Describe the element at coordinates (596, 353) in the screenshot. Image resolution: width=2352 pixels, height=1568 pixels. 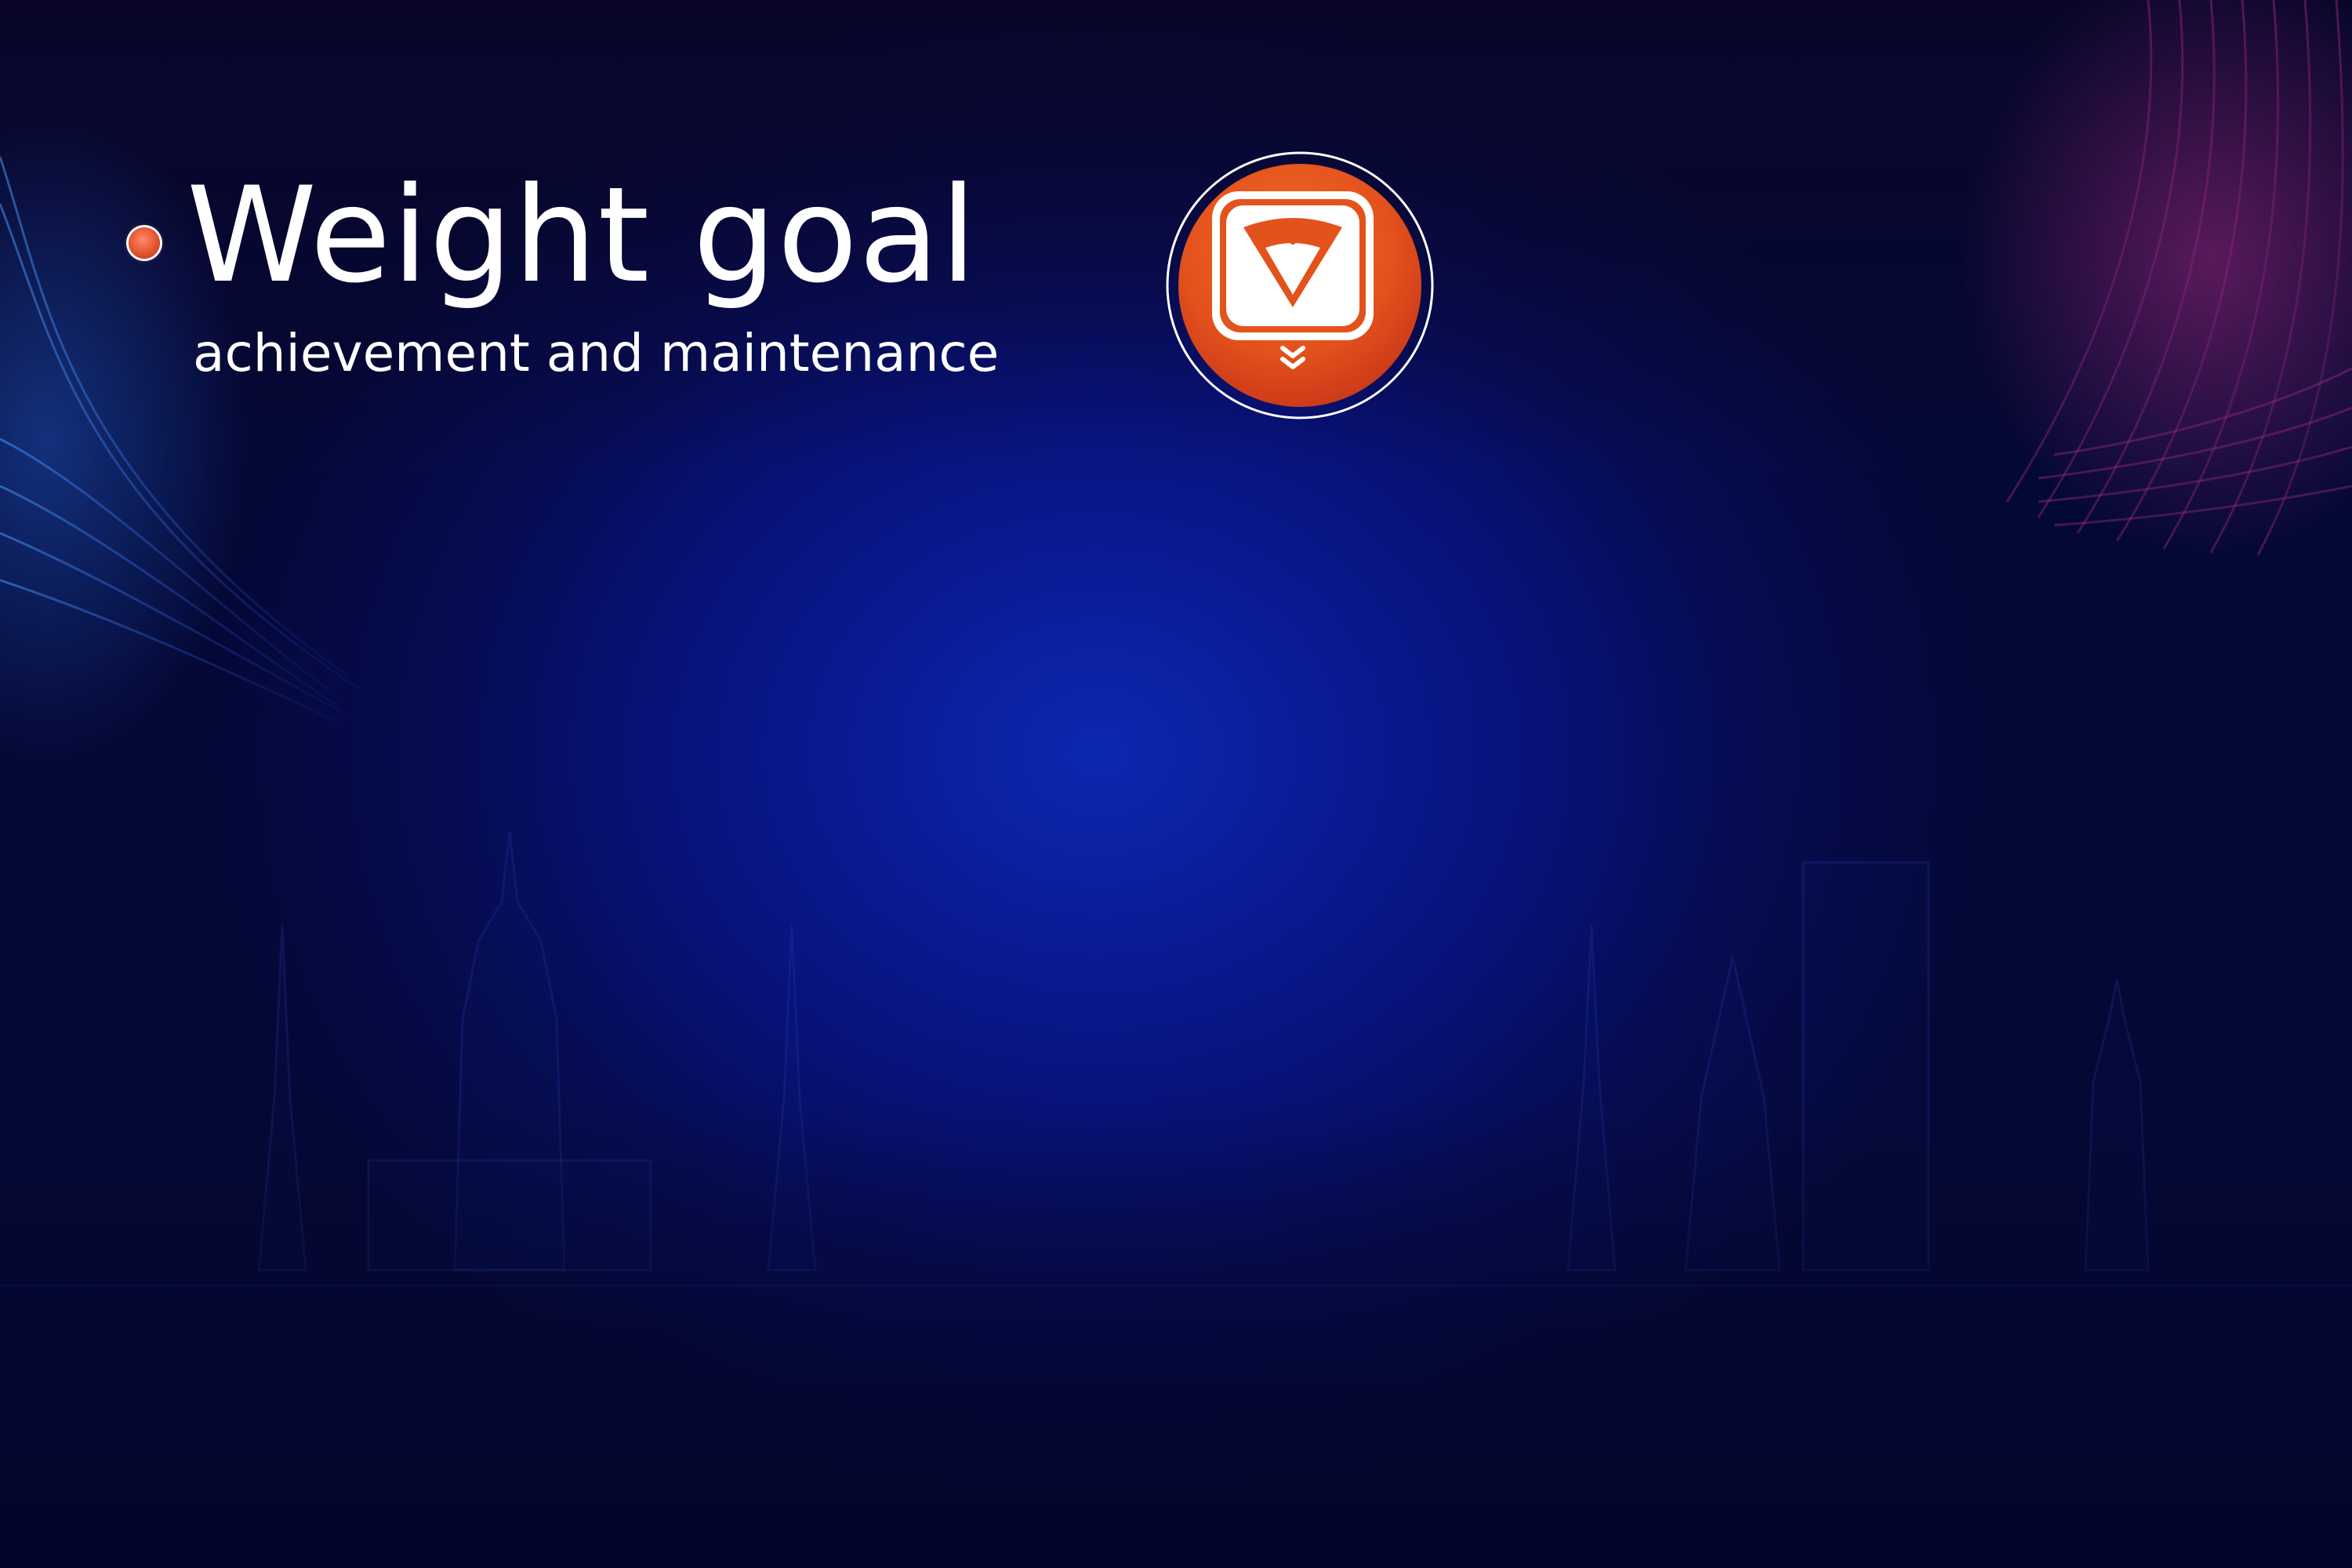
I see `slide-subtitle: achievement and maintenance` at that location.